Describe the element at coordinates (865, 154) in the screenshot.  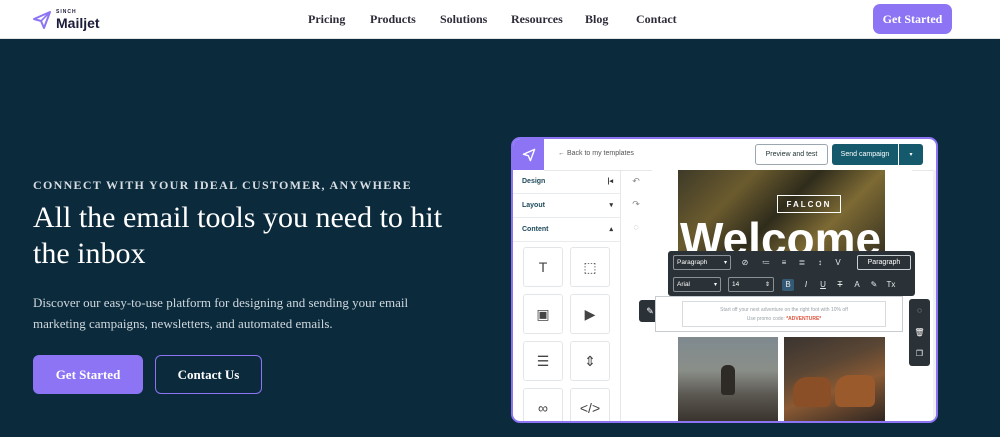
I see `send-campaign-button: Send campaign` at that location.